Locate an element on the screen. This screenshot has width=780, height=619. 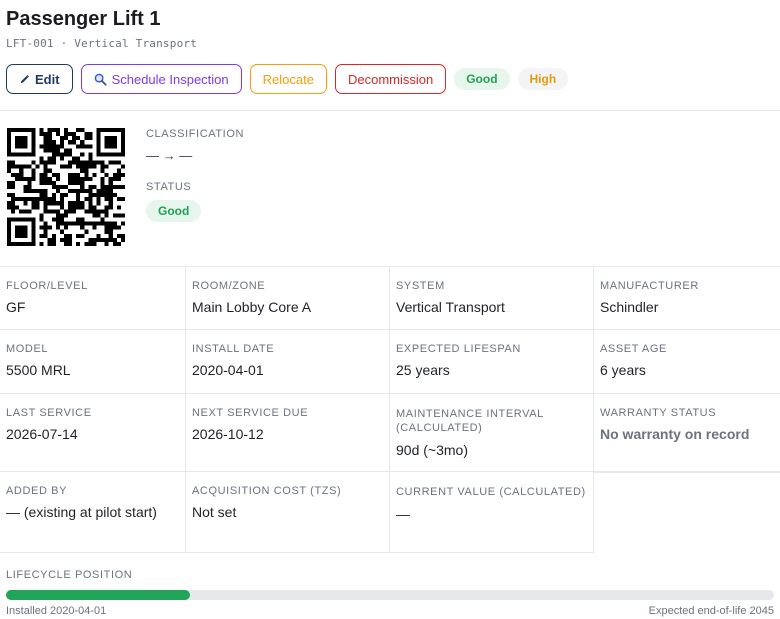
pencil-icon is located at coordinates (24, 79).